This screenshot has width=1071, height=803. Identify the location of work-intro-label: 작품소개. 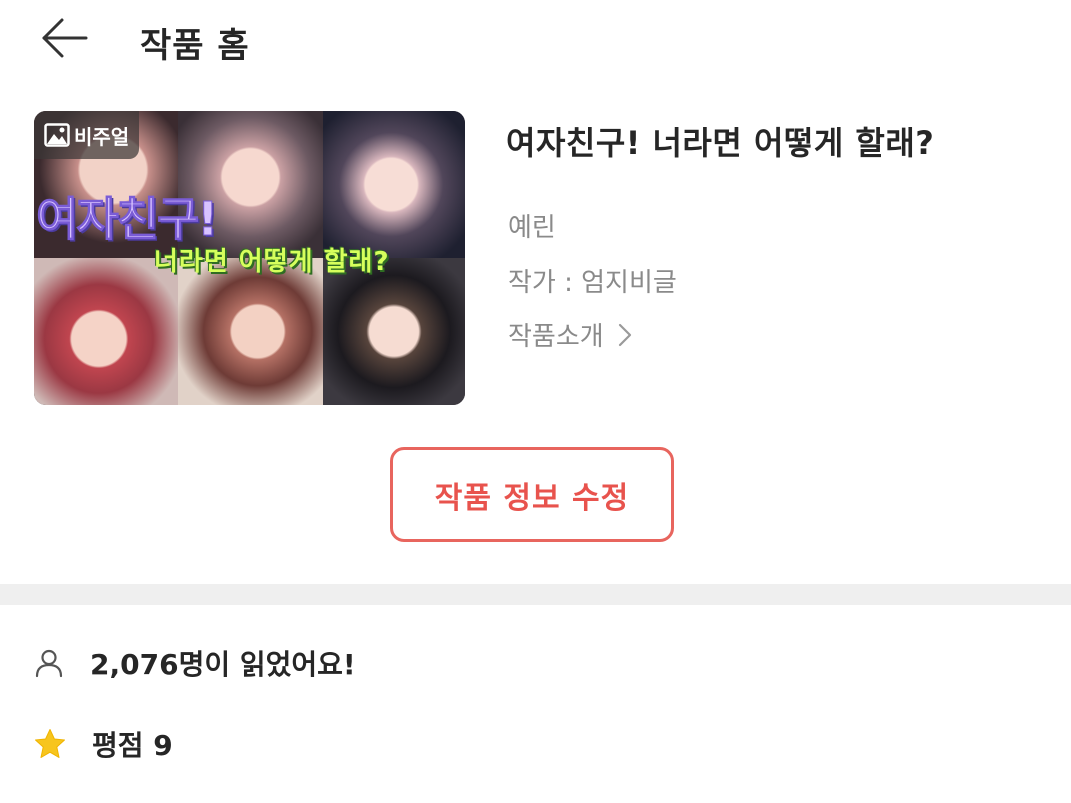
(556, 337).